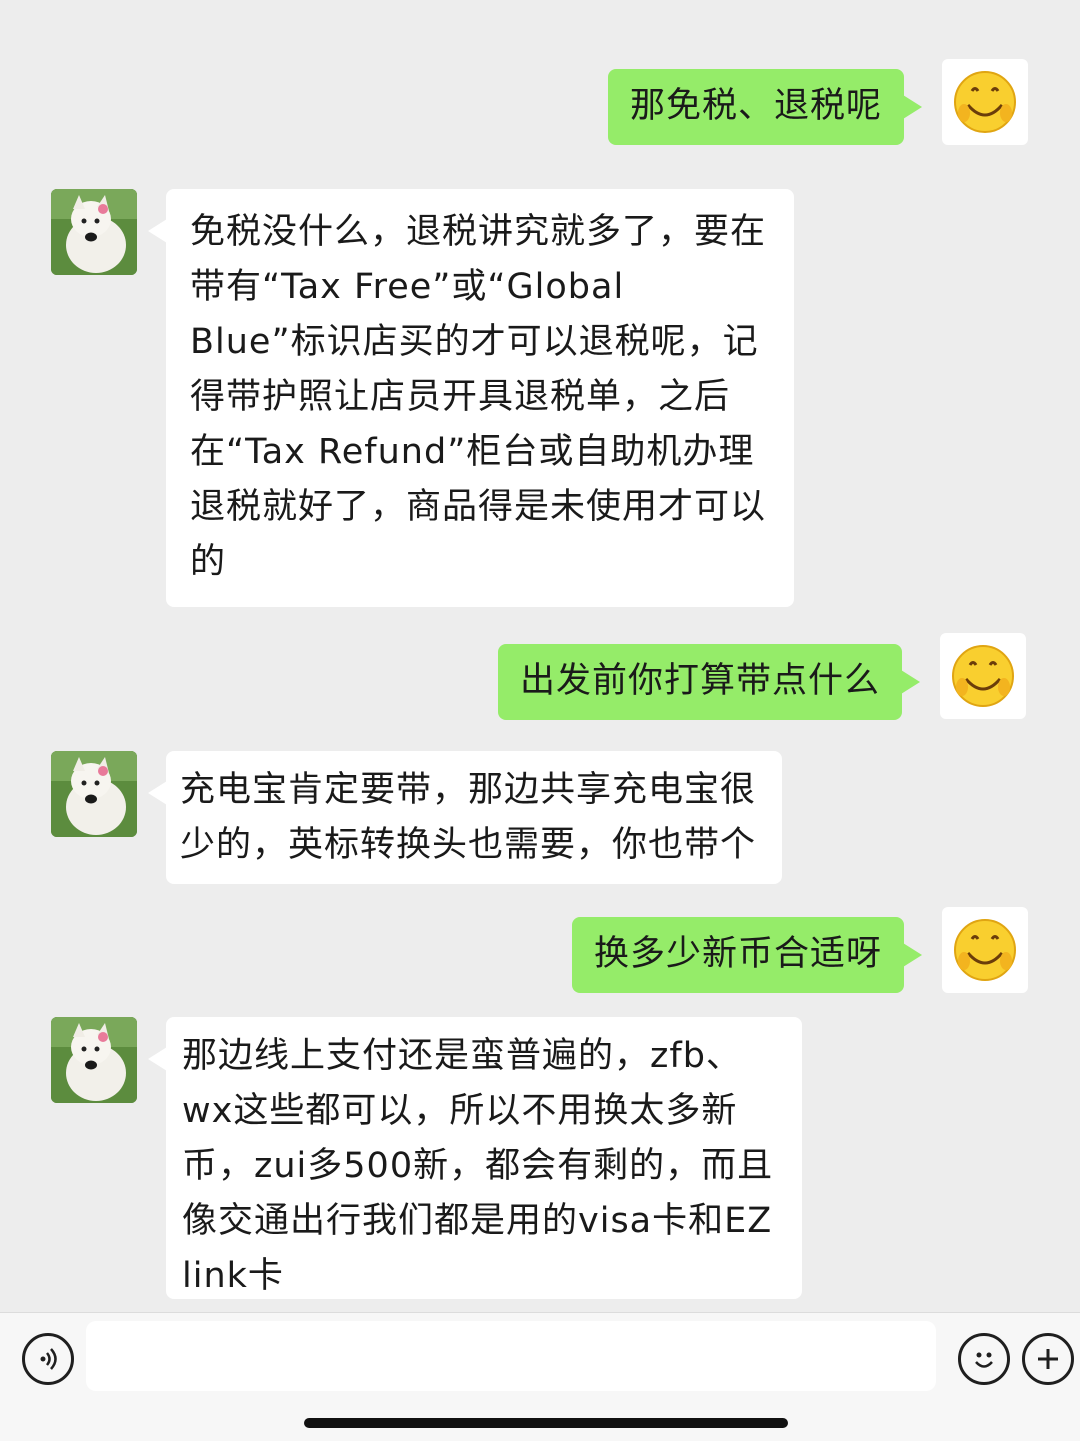 The image size is (1080, 1441). I want to click on my-message-bubble: 换多少新币合适呀, so click(747, 955).